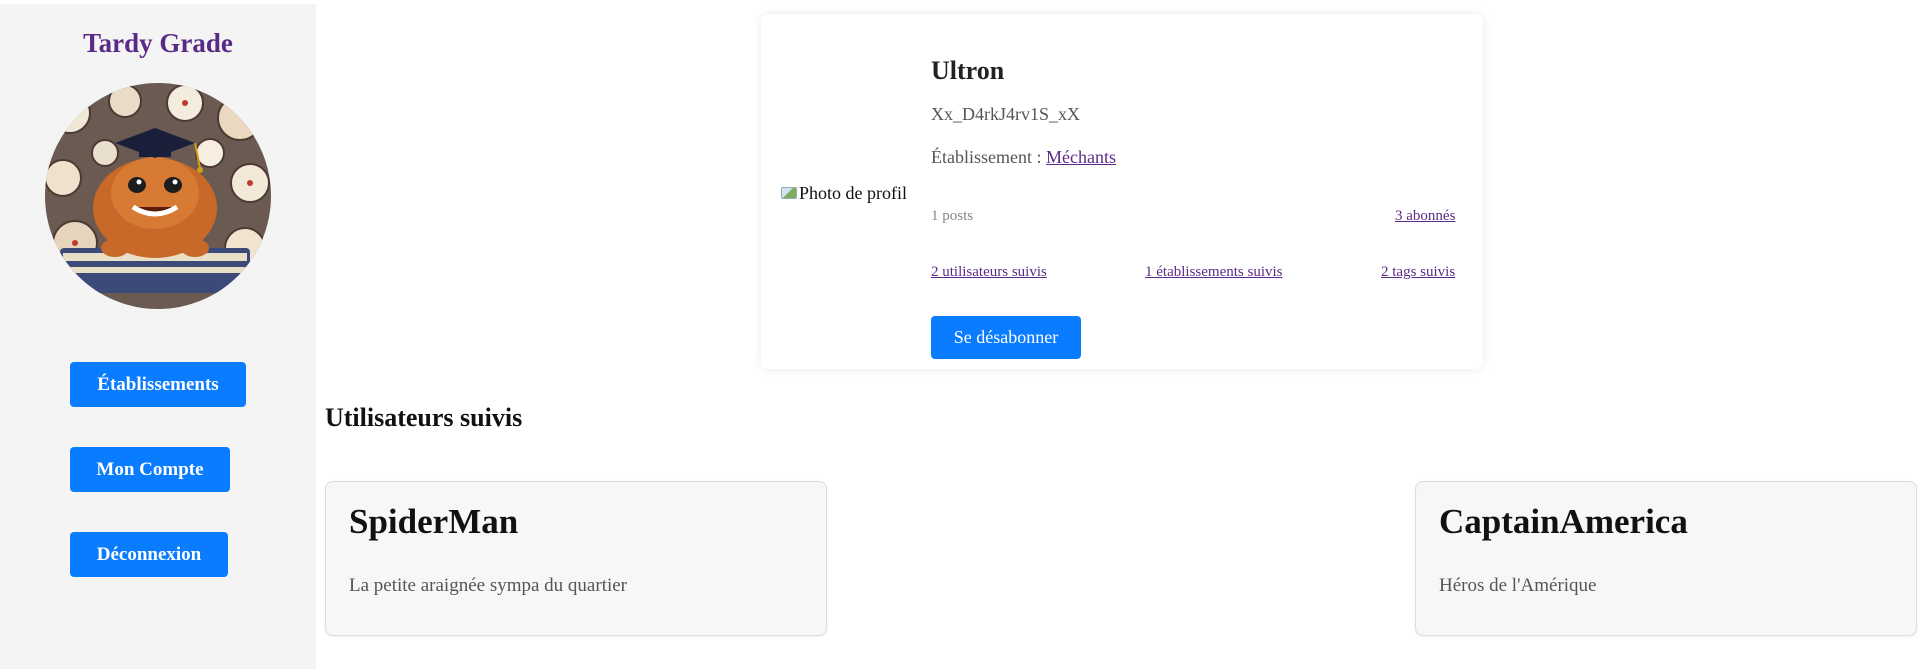  I want to click on broken-image-icon, so click(789, 193).